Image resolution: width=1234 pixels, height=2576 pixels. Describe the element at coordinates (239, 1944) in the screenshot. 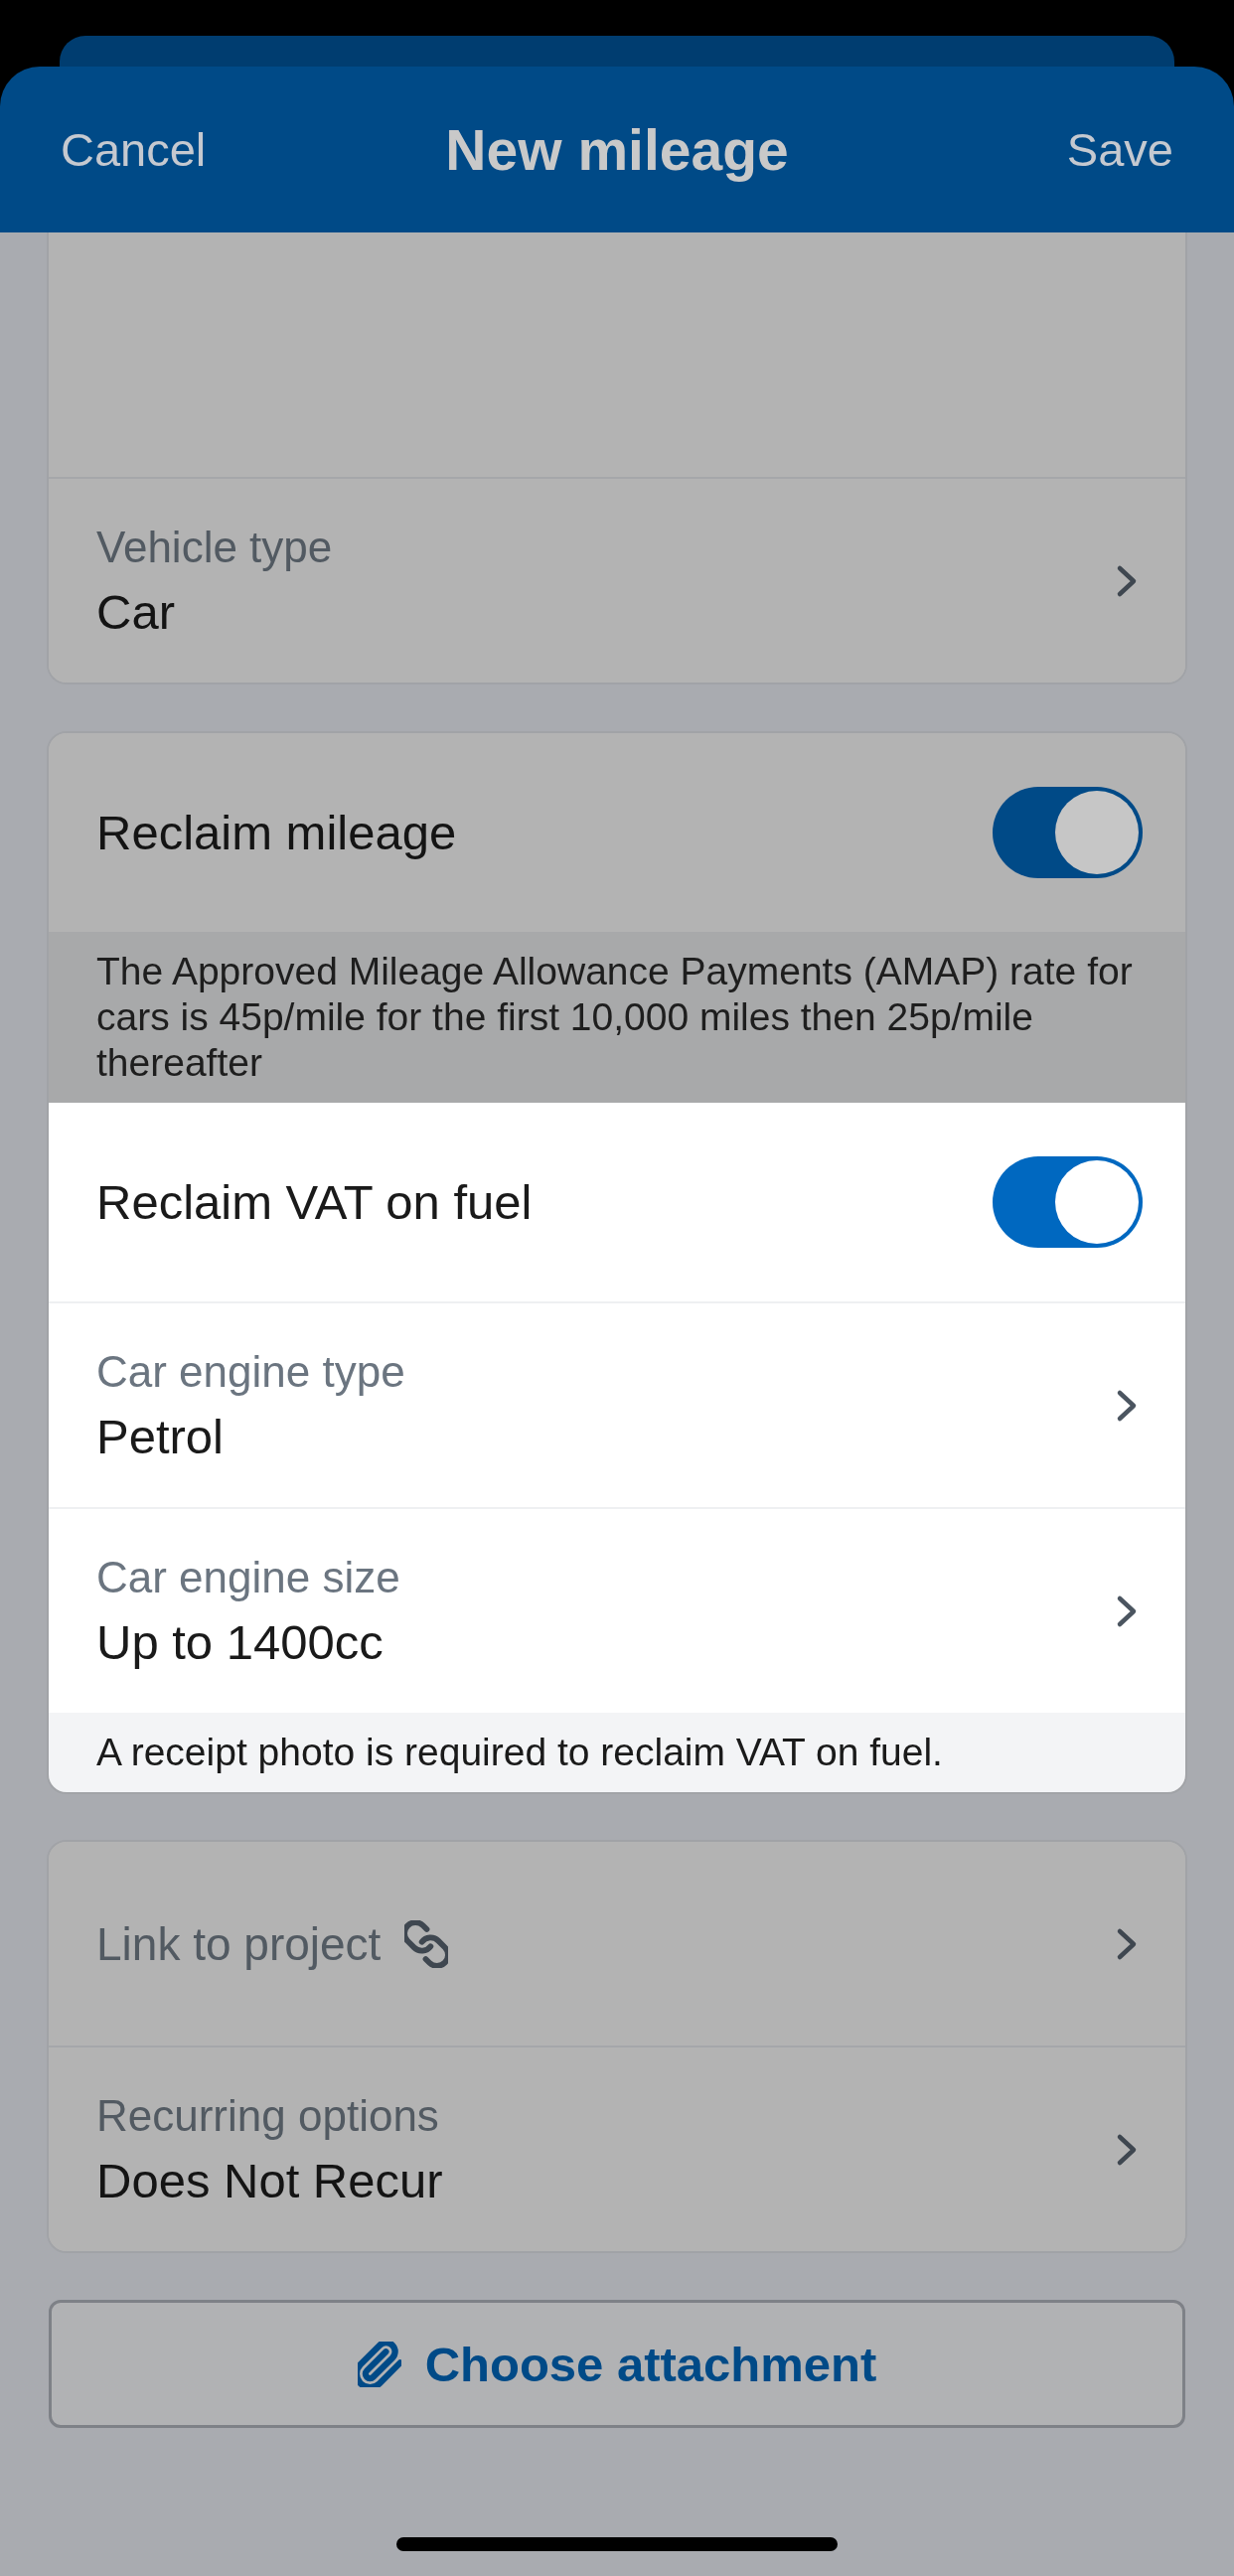

I see `field-label: Link to project` at that location.